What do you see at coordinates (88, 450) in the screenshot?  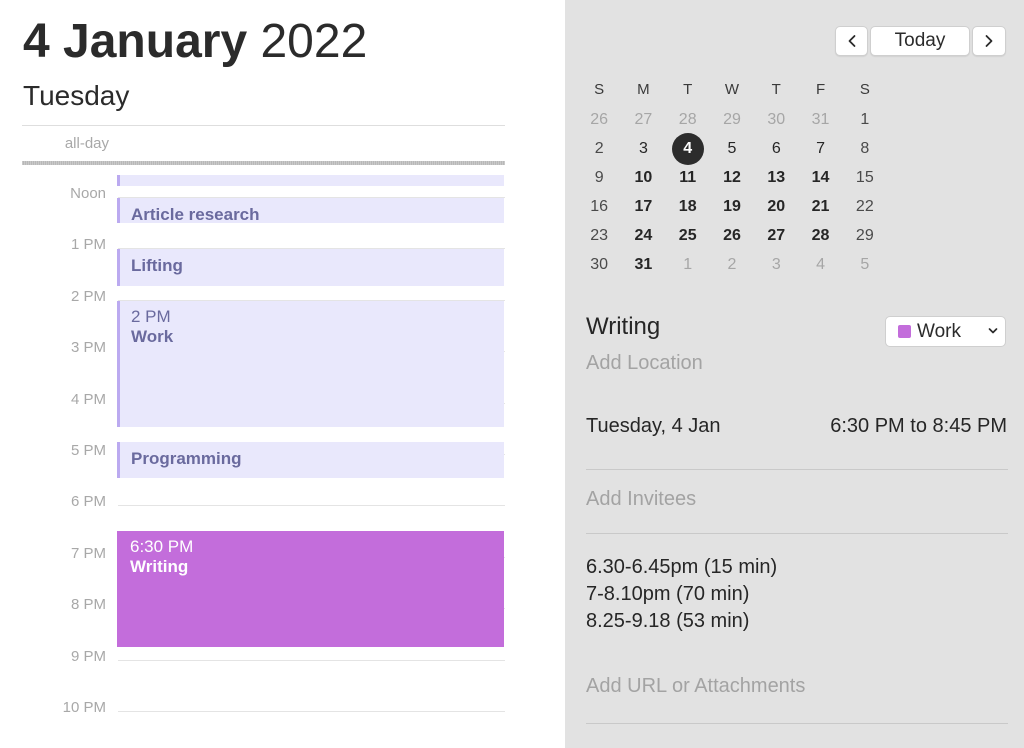 I see `hour-label: 5 PM` at bounding box center [88, 450].